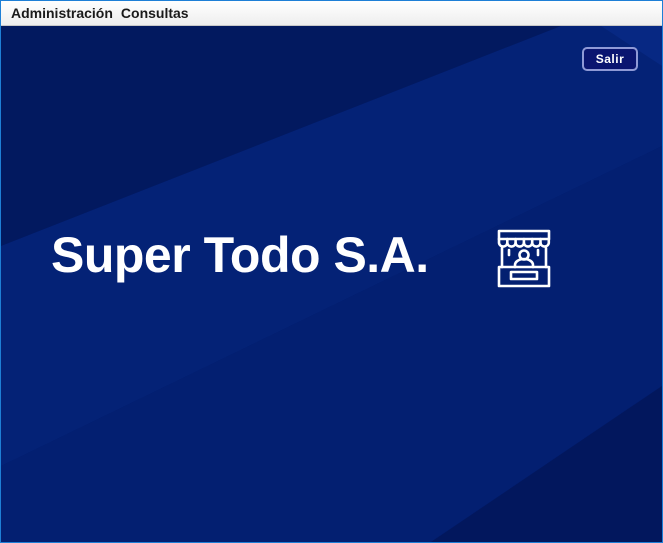 This screenshot has width=663, height=543. I want to click on menu-bar: Administración Consultas, so click(331, 13).